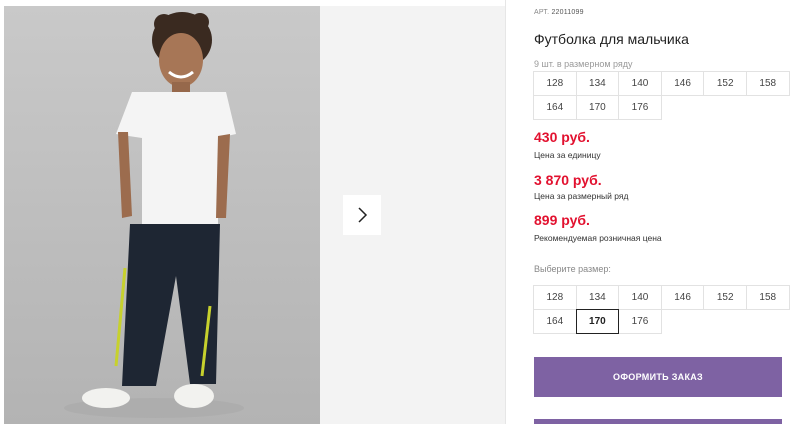 The width and height of the screenshot is (800, 424). Describe the element at coordinates (767, 297) in the screenshot. I see `size-option: 158` at that location.